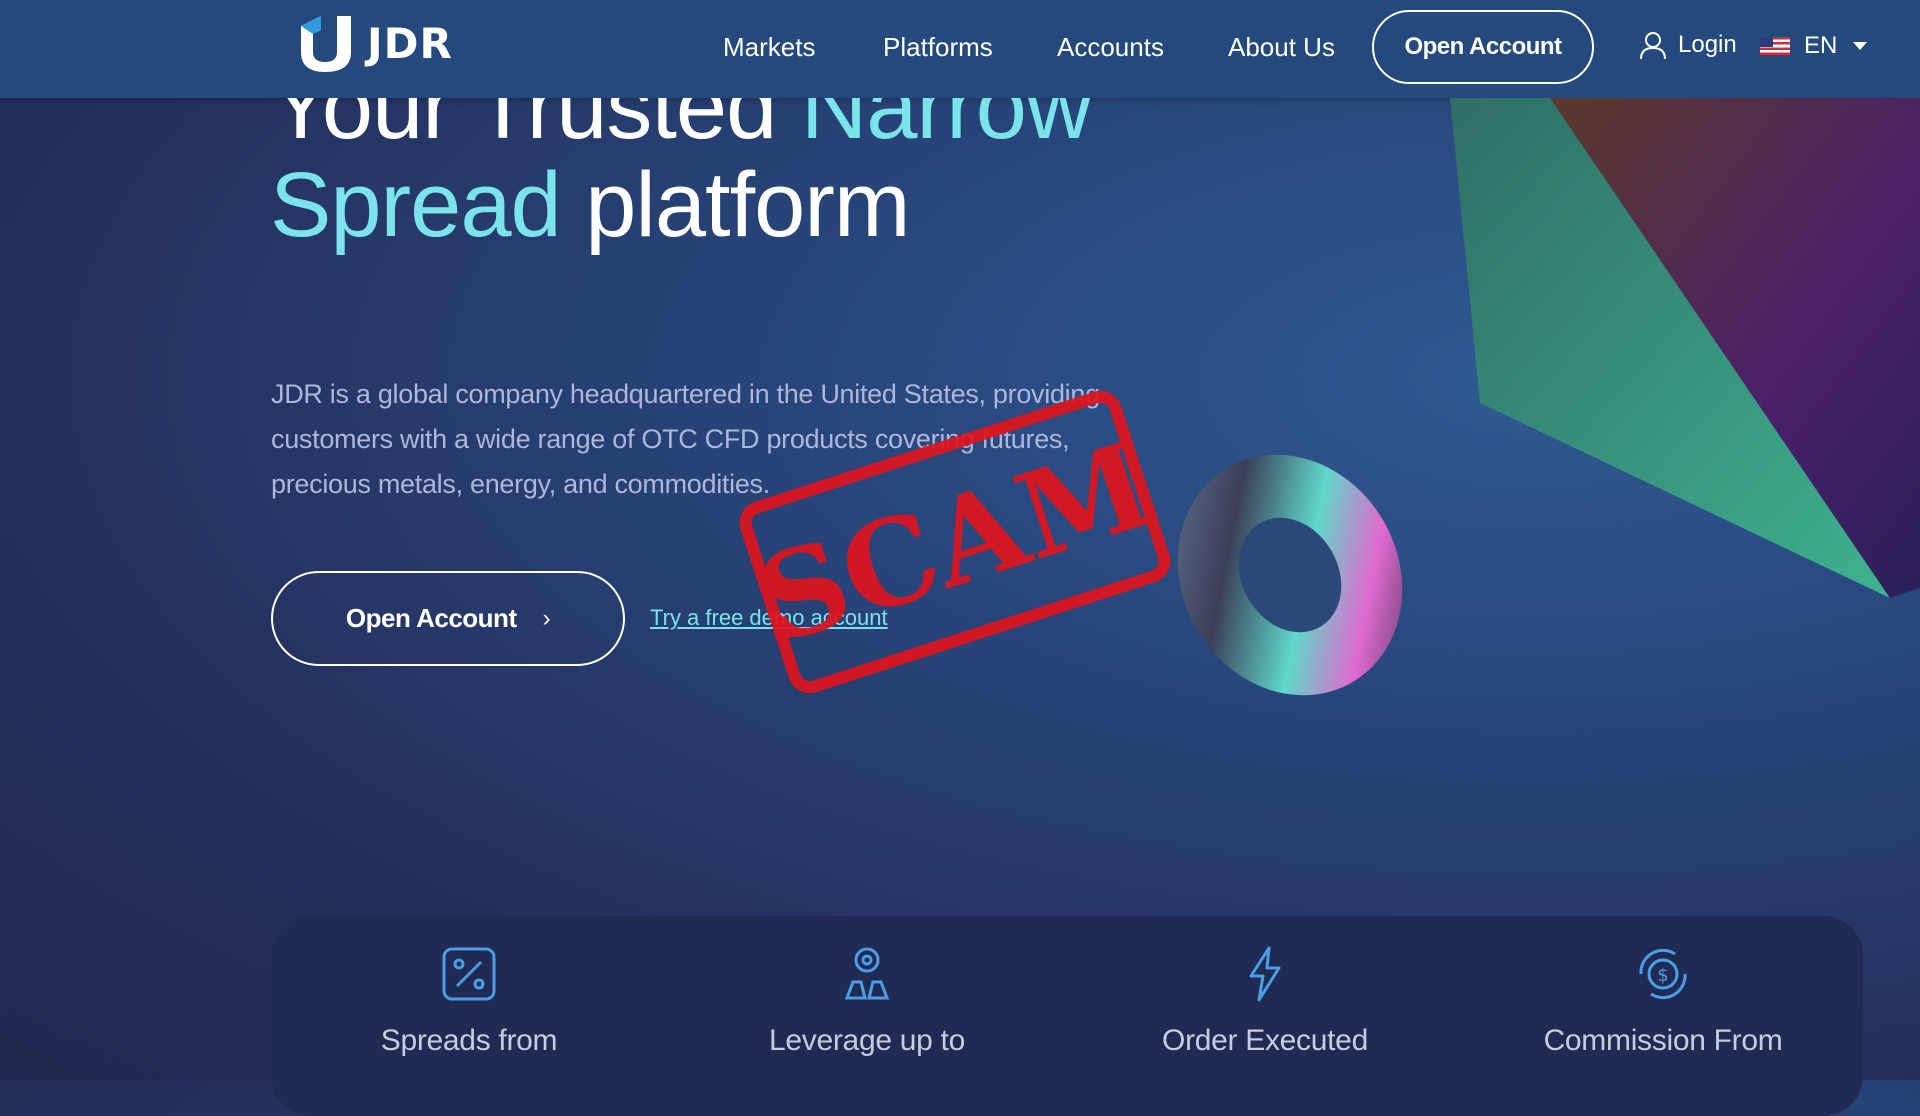 The width and height of the screenshot is (1920, 1116). I want to click on feature-spreads-label: Spreads from, so click(469, 1040).